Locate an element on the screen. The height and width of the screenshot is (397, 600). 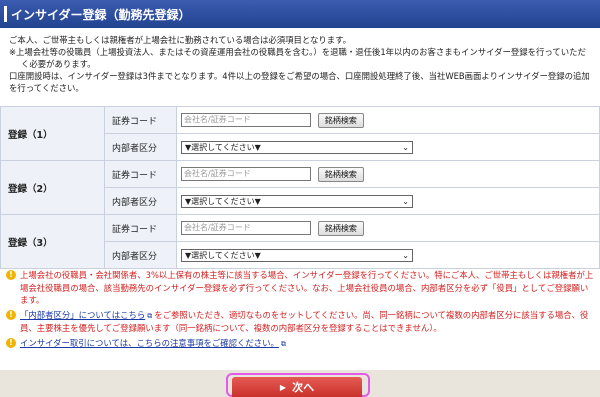
registration-2-code-row: 登録（2） 証券コード 会社名/証券コード 銘柄検索 is located at coordinates (300, 187).